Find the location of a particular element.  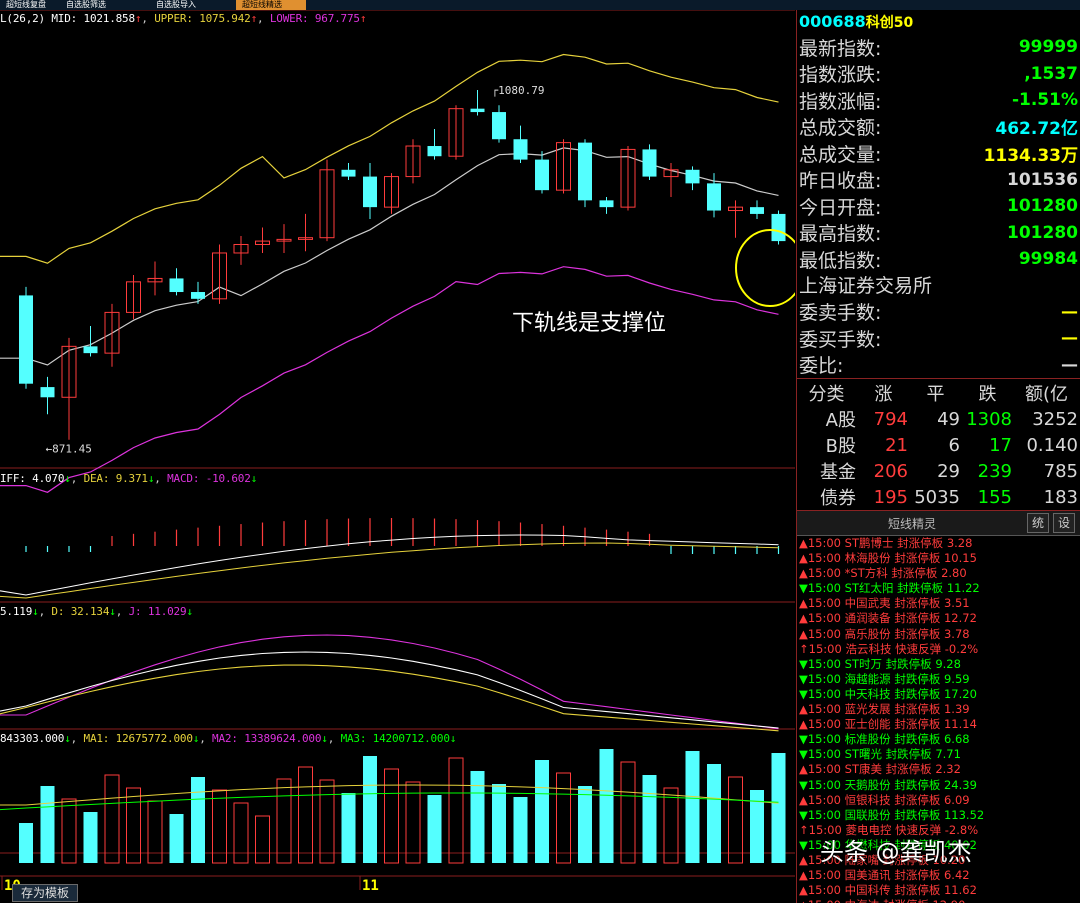

stats-cell: 49 is located at coordinates (948, 419).